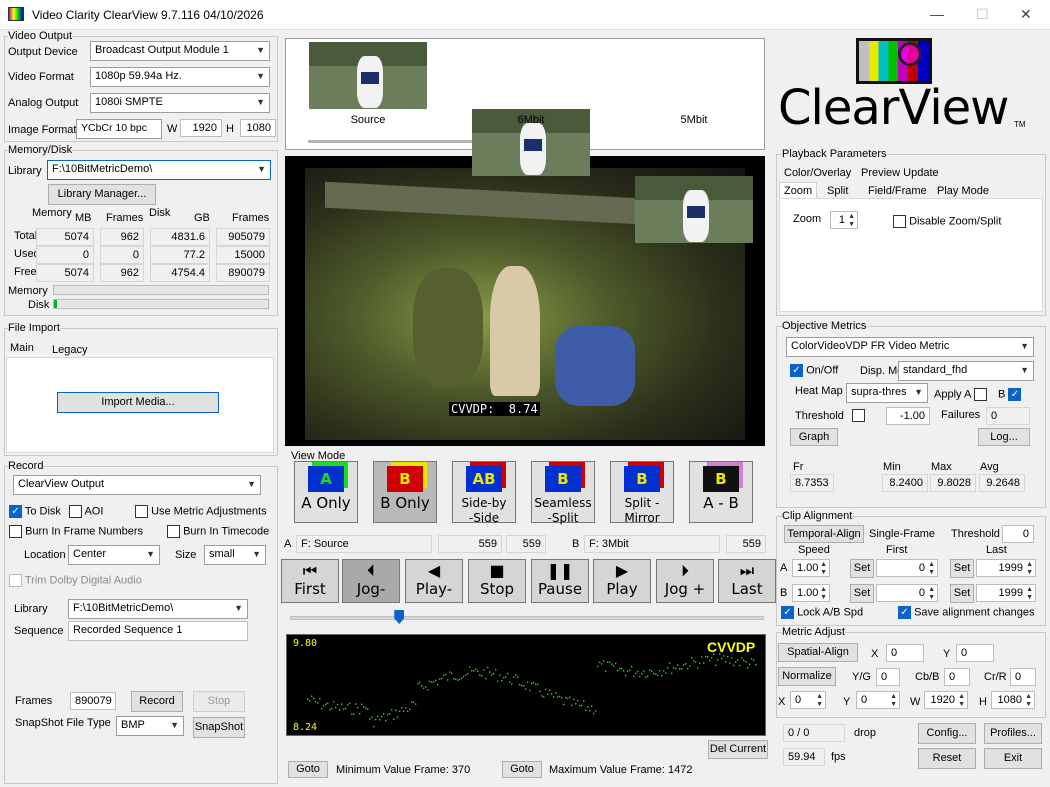 The width and height of the screenshot is (1050, 787). Describe the element at coordinates (157, 701) in the screenshot. I see `record-button: Record` at that location.